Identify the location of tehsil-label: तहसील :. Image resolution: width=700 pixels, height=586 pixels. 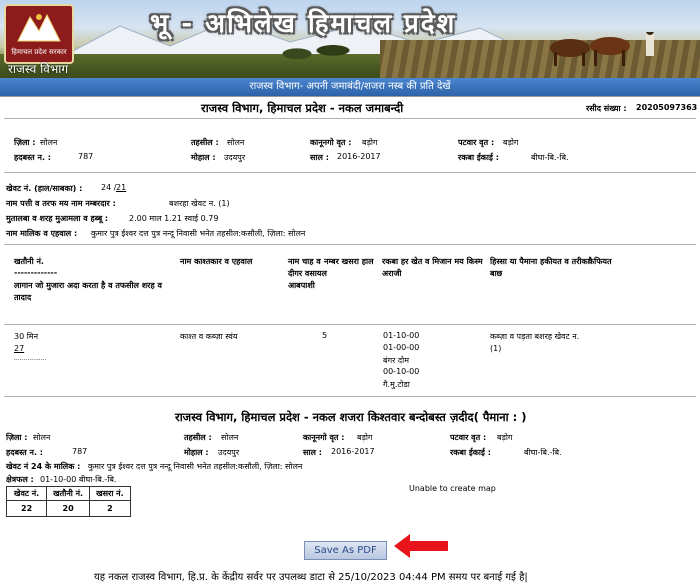
(205, 142).